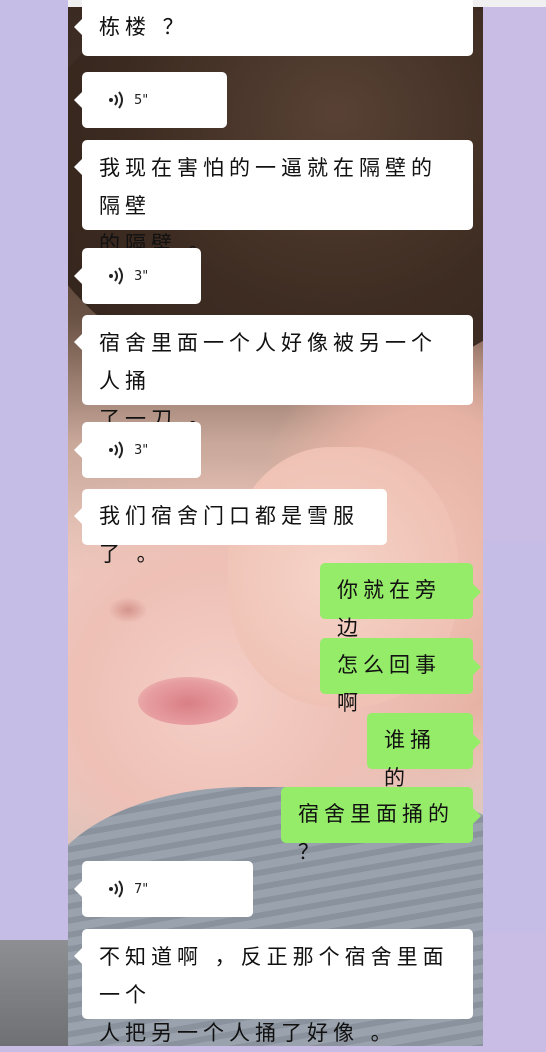 The height and width of the screenshot is (1052, 546). Describe the element at coordinates (400, 601) in the screenshot. I see `message-sent: 你就在旁边` at that location.